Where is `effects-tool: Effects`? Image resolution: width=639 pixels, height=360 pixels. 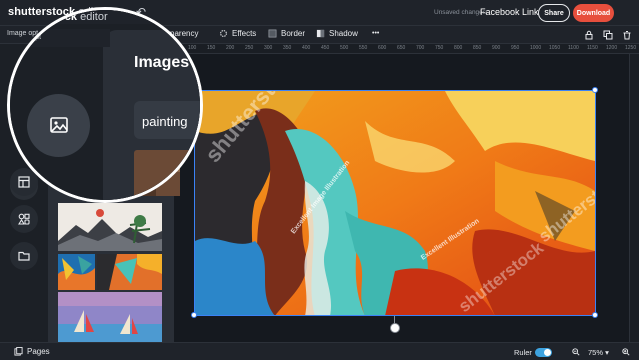
effects-tool: Effects is located at coordinates (237, 33).